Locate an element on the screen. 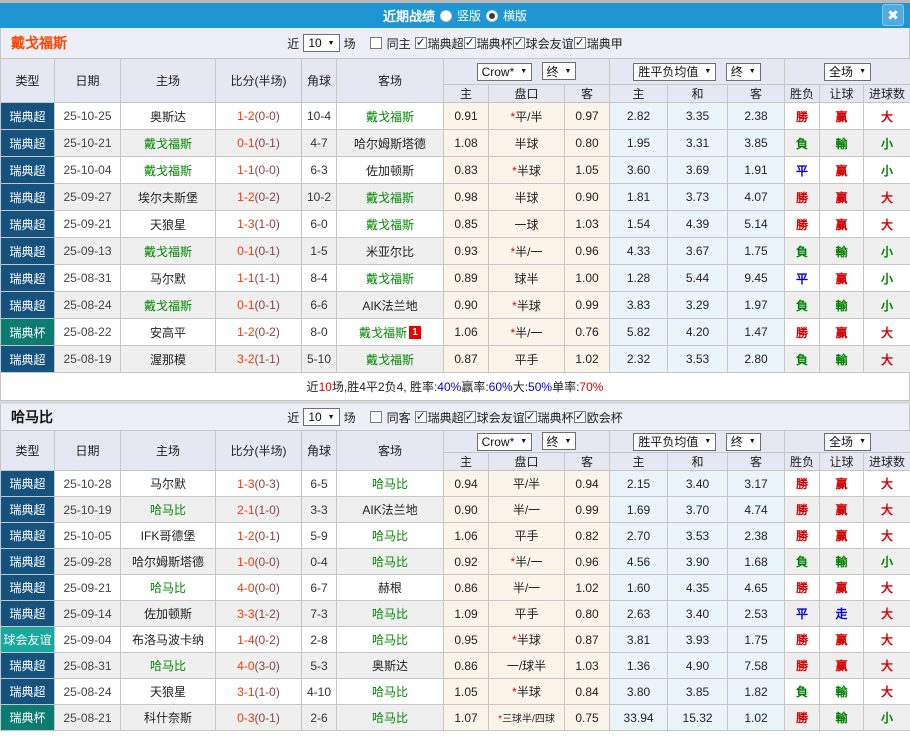  horizontal-layout-label: 横版 is located at coordinates (515, 15).